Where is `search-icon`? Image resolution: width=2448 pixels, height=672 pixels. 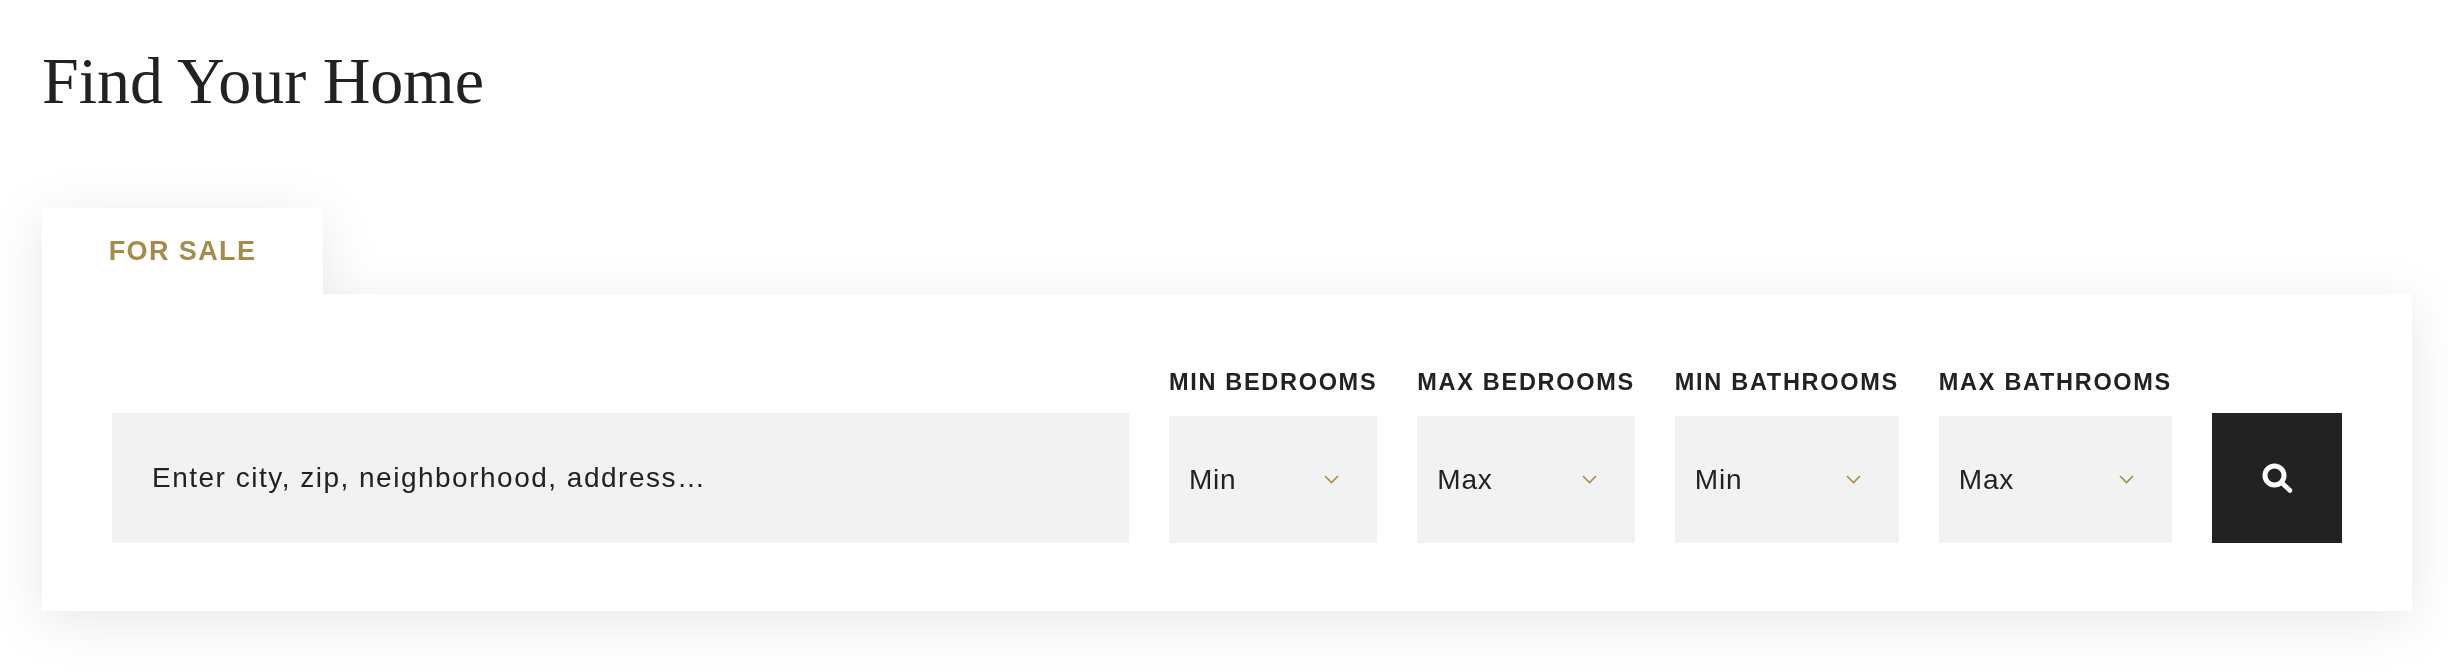 search-icon is located at coordinates (2277, 478).